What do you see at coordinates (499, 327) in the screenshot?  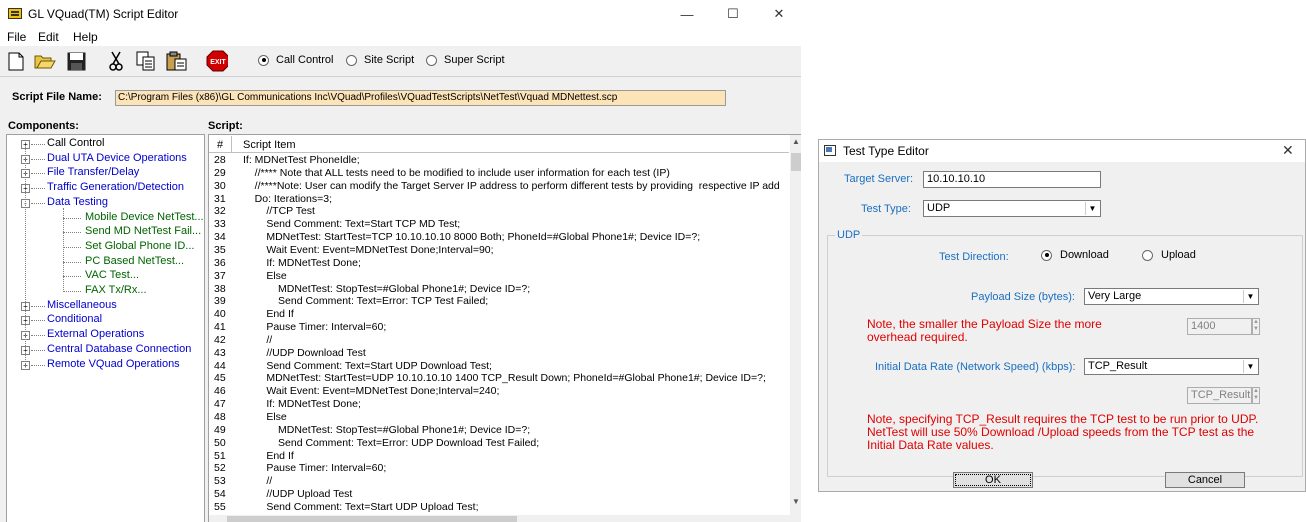 I see `script-row: 41 Pause Timer: Interval=60;` at bounding box center [499, 327].